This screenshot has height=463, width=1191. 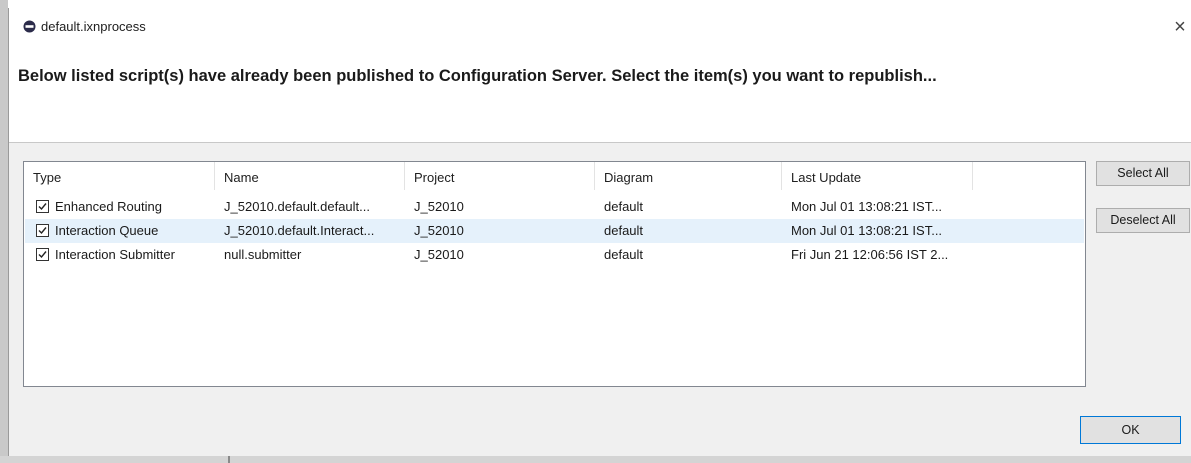 What do you see at coordinates (600, 28) in the screenshot?
I see `title-bar: default.ixnprocess ×` at bounding box center [600, 28].